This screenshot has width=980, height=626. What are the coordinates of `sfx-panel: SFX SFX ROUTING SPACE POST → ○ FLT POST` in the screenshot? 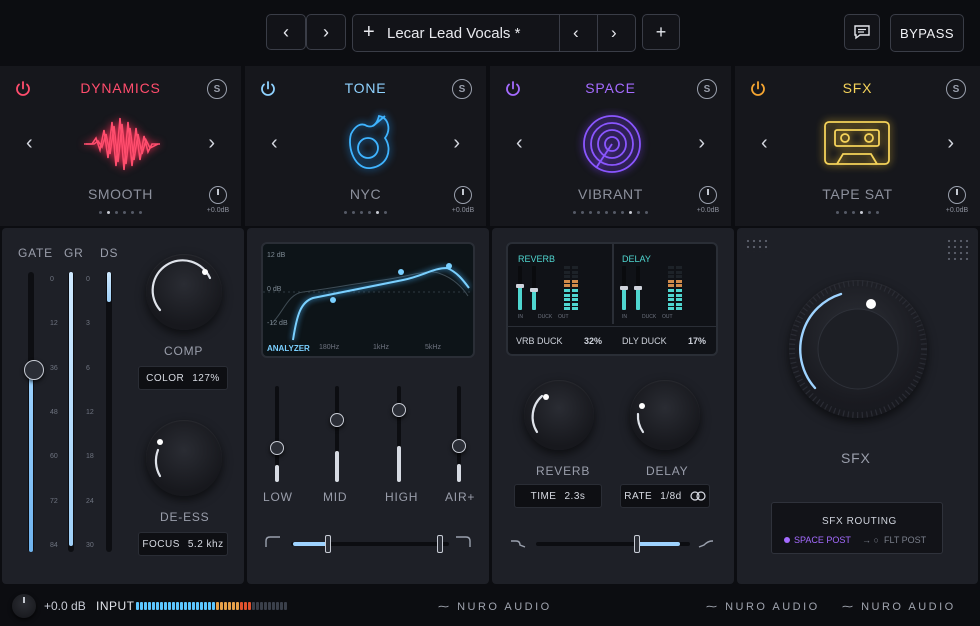 It's located at (857, 406).